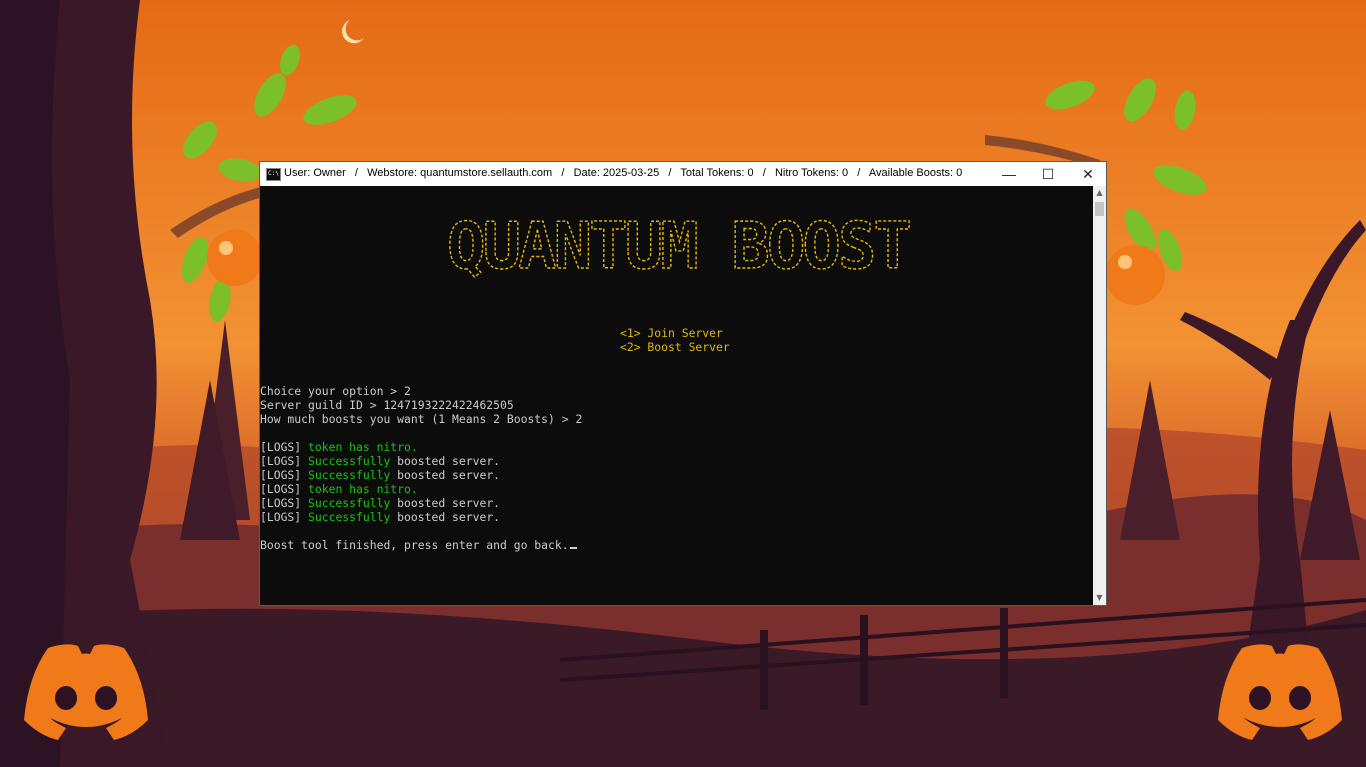 Image resolution: width=1366 pixels, height=767 pixels. I want to click on vertical-scrollbar: ▲ ▼, so click(1099, 395).